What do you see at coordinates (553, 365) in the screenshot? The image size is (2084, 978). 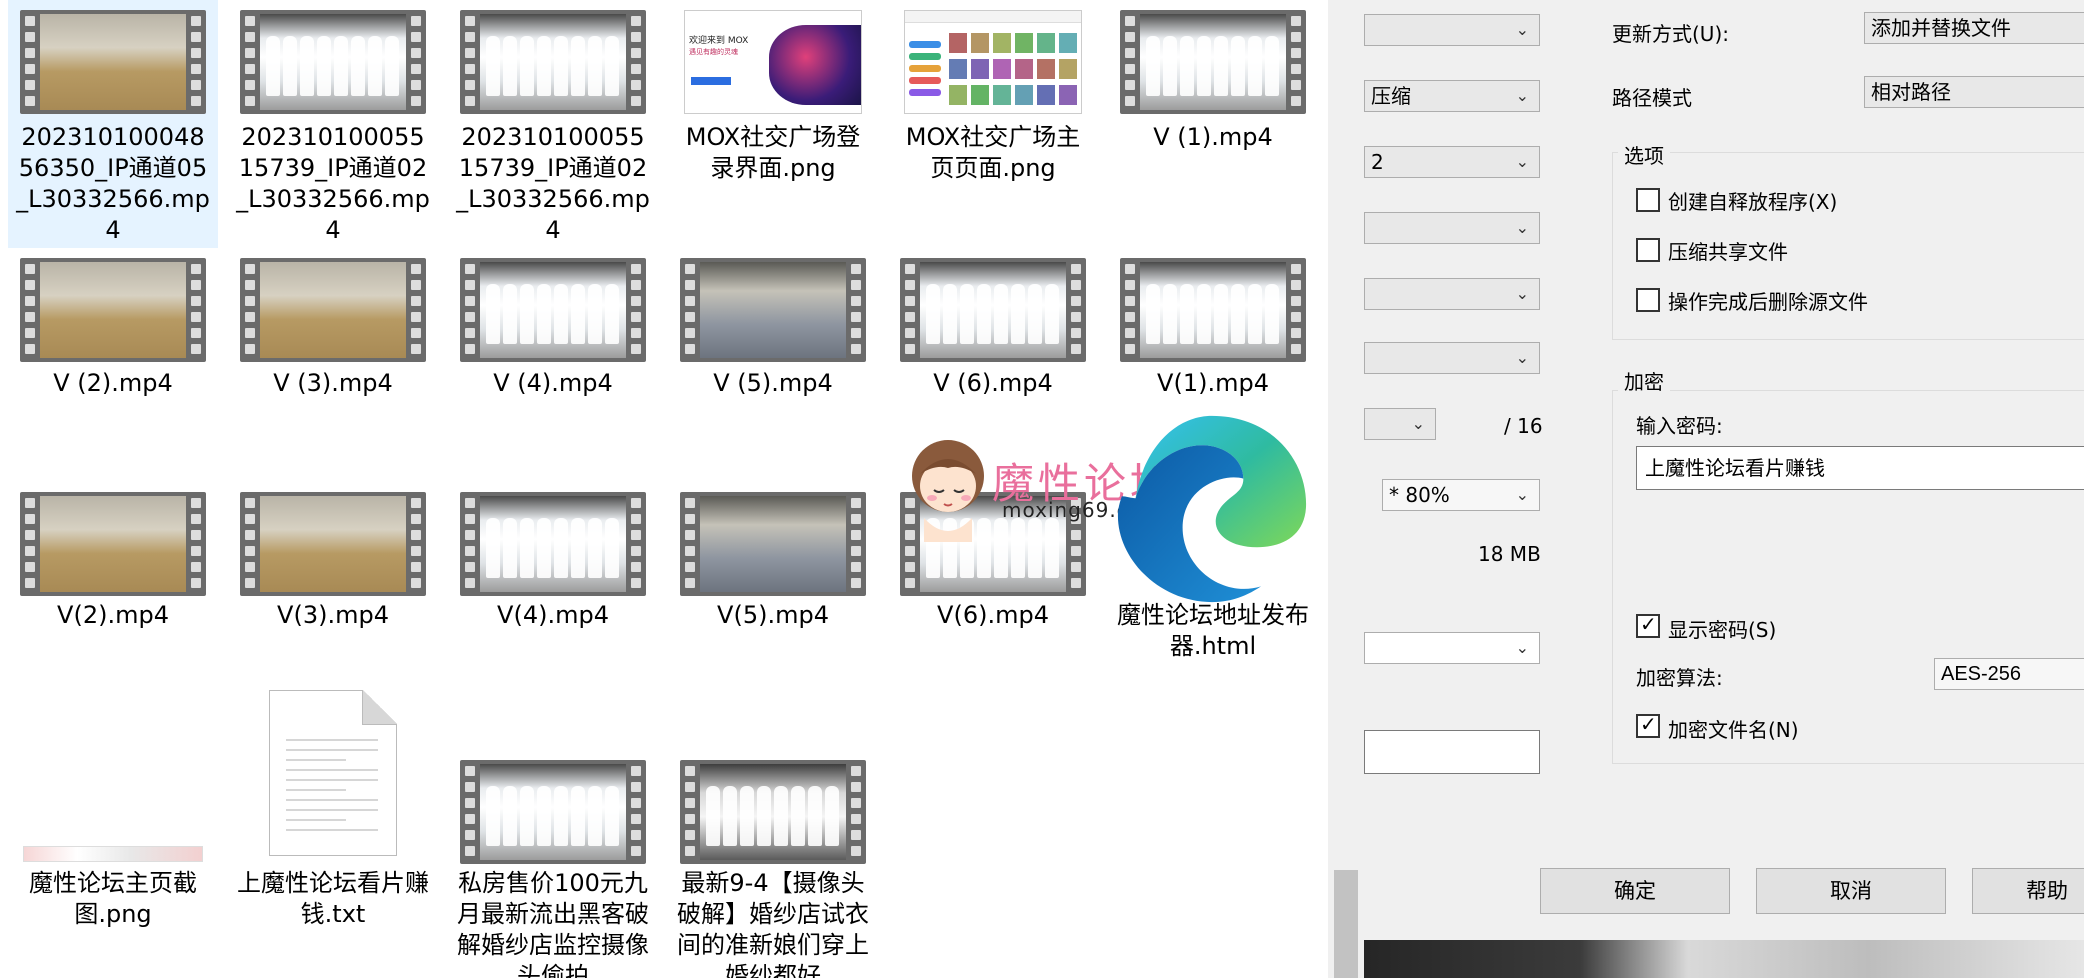 I see `file-item: V (4).mp4` at bounding box center [553, 365].